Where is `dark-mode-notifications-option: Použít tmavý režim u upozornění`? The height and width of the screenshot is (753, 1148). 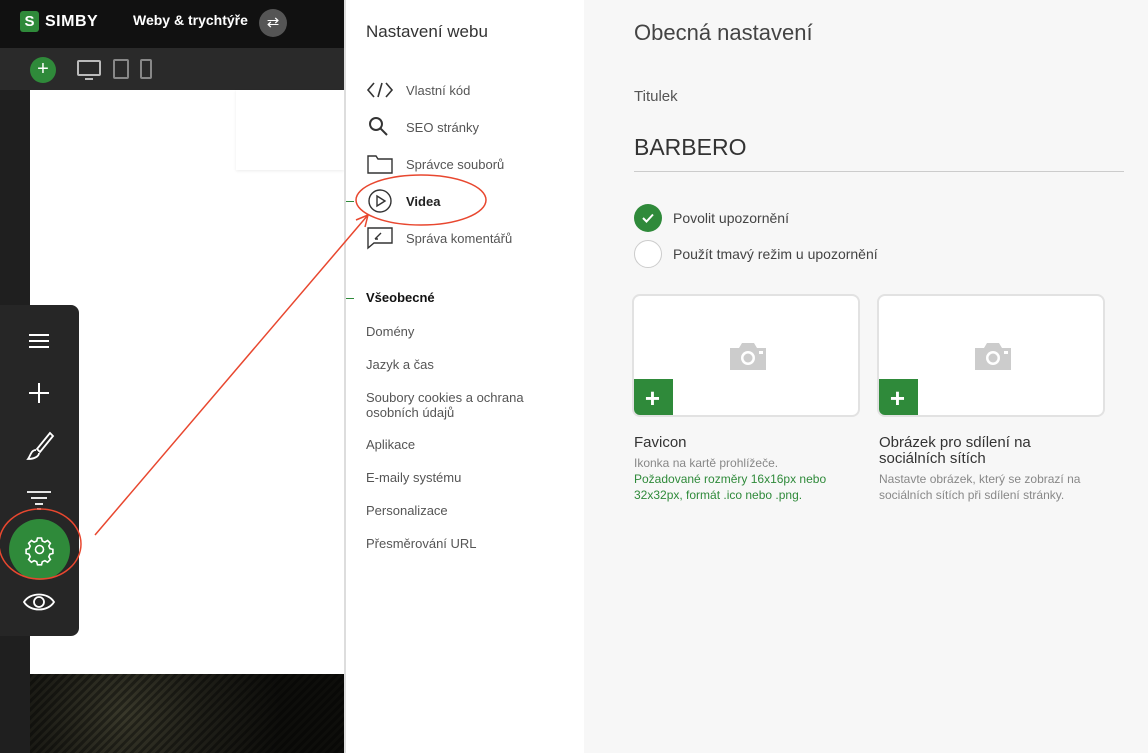
dark-mode-notifications-option: Použít tmavý režim u upozornění is located at coordinates (756, 254).